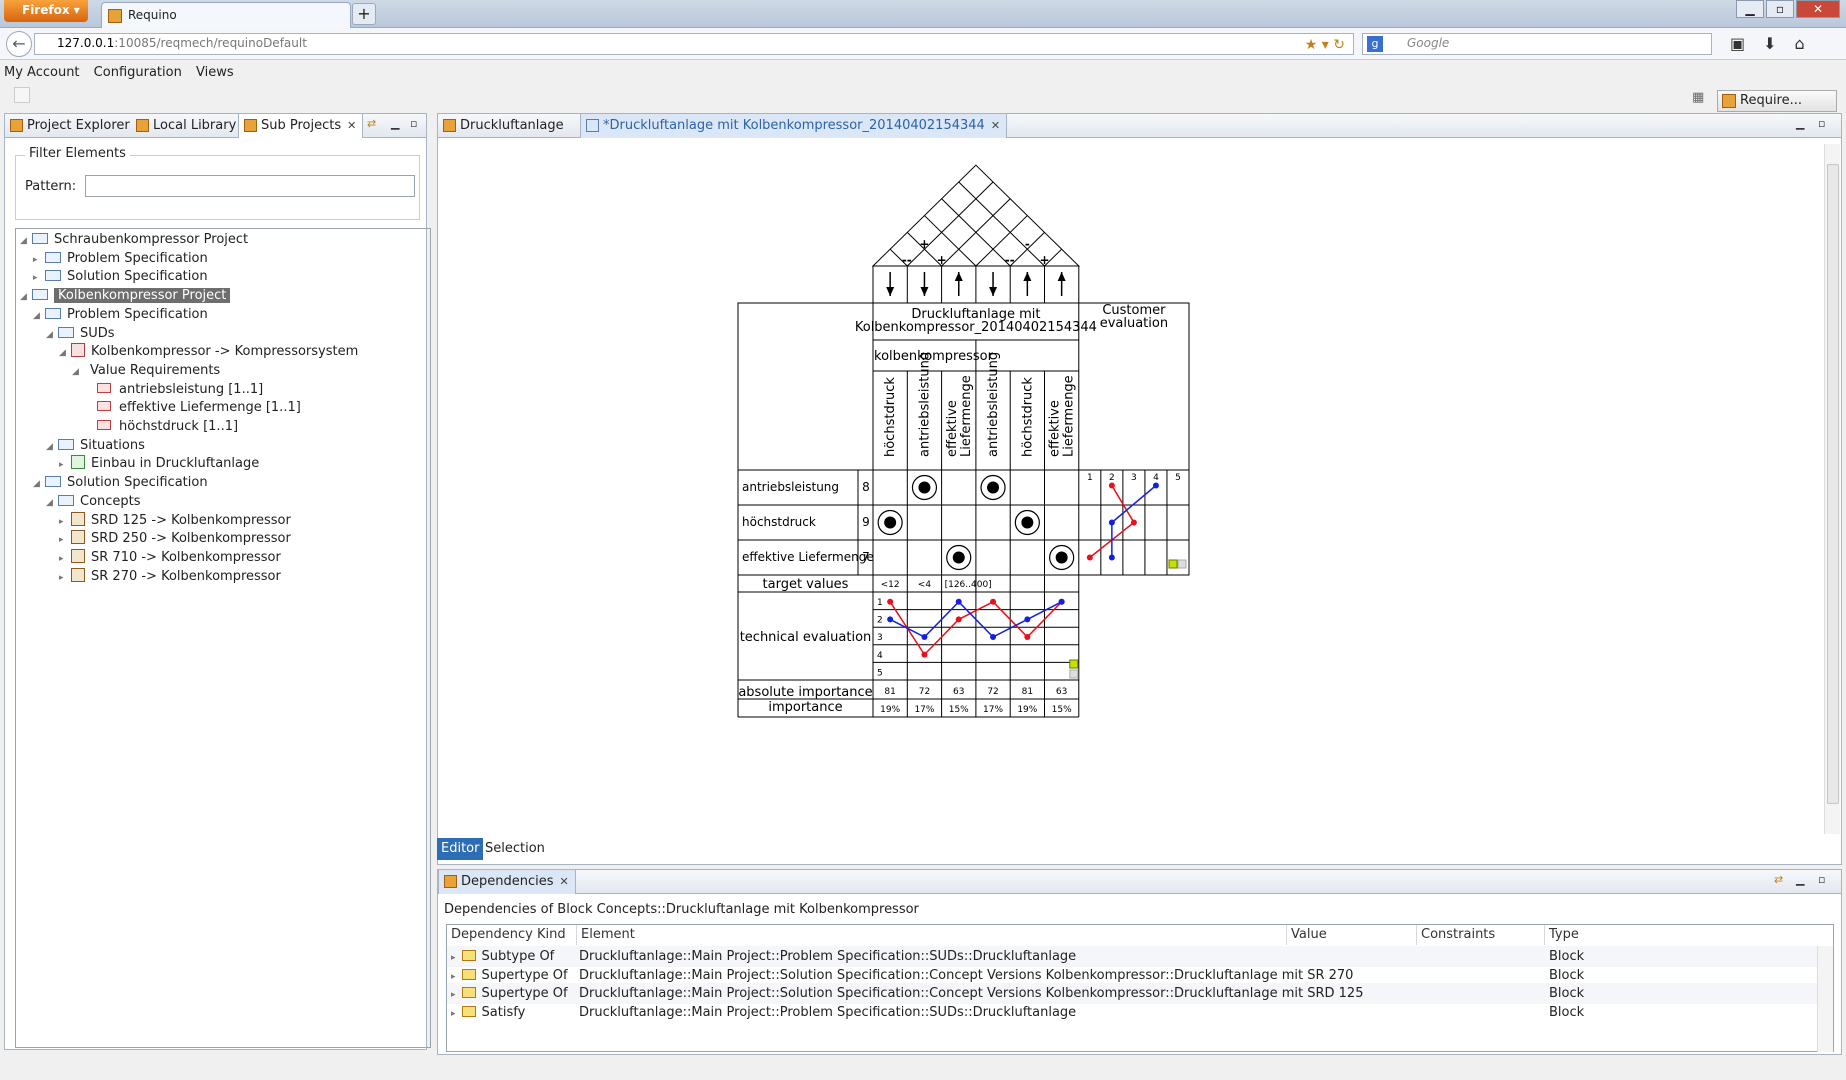  I want to click on tab-dependencies: Dependencies ✕, so click(507, 882).